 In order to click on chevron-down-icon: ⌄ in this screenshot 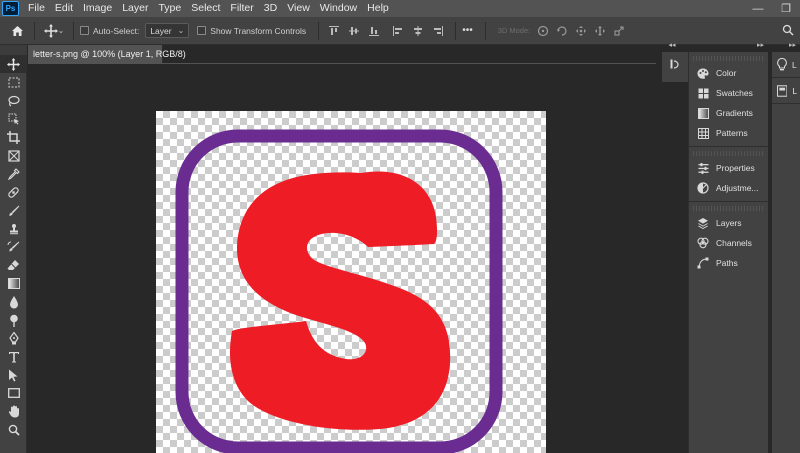, I will do `click(61, 30)`.